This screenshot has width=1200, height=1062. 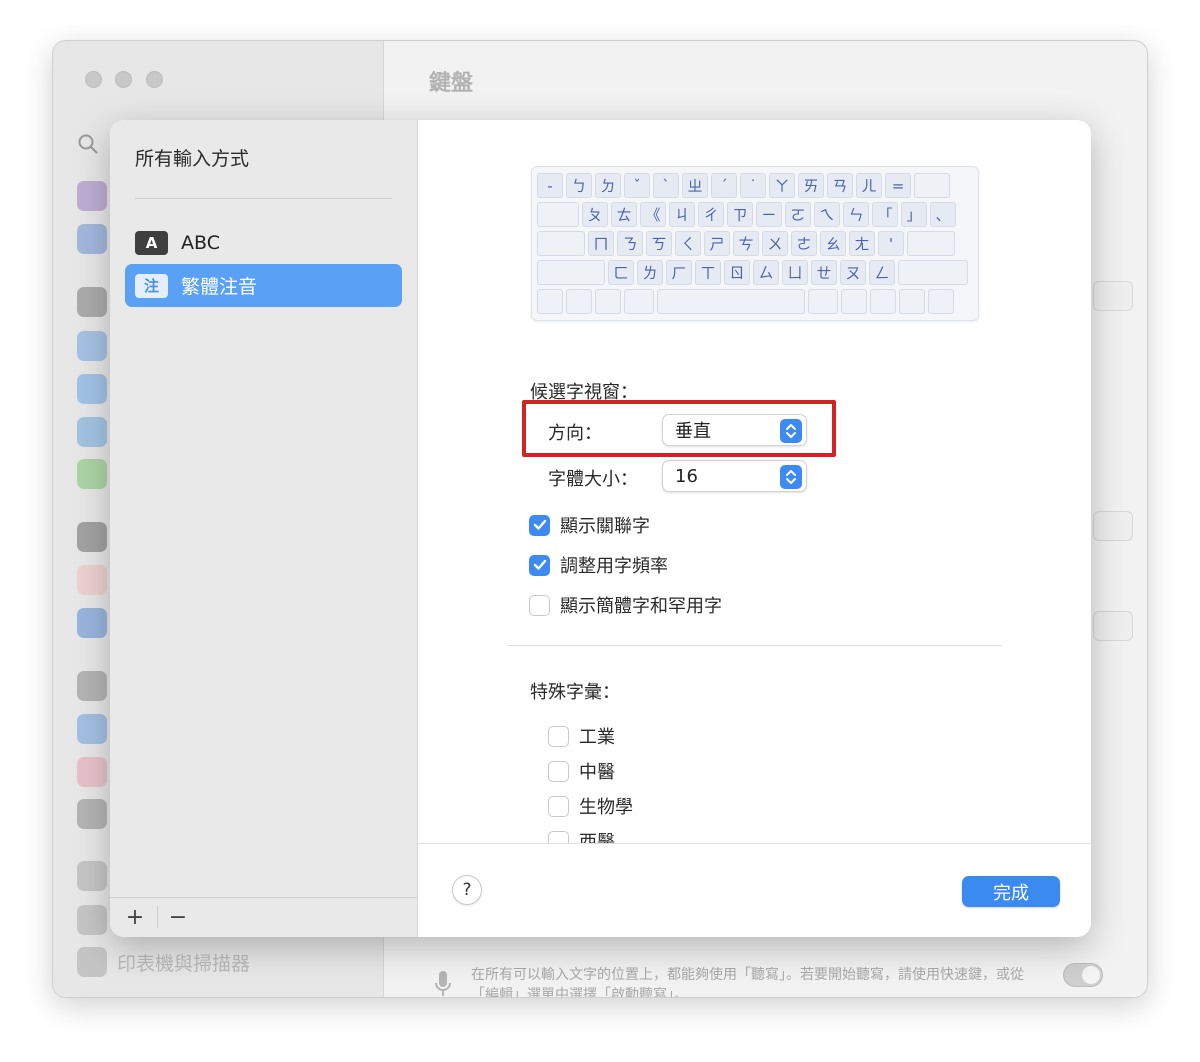 What do you see at coordinates (593, 479) in the screenshot?
I see `font-size-label: 字體大小：` at bounding box center [593, 479].